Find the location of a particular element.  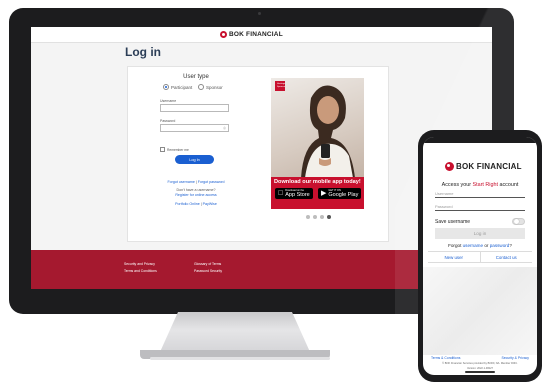

forgot-username-link: Forgot username is located at coordinates (180, 182).